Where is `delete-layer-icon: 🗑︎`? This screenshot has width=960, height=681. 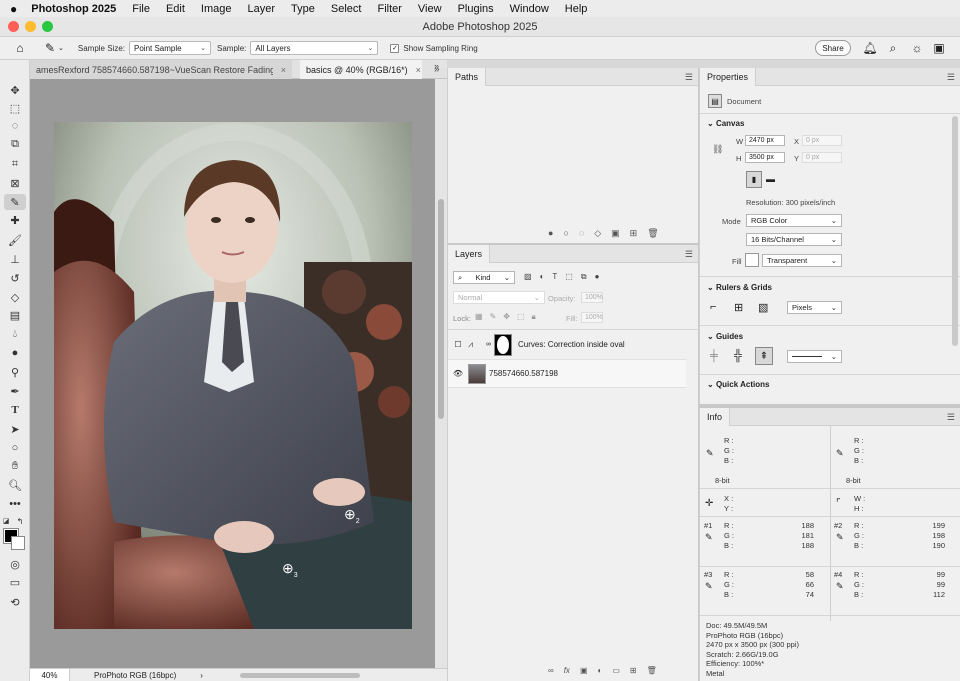
delete-layer-icon: 🗑︎ is located at coordinates (652, 670).